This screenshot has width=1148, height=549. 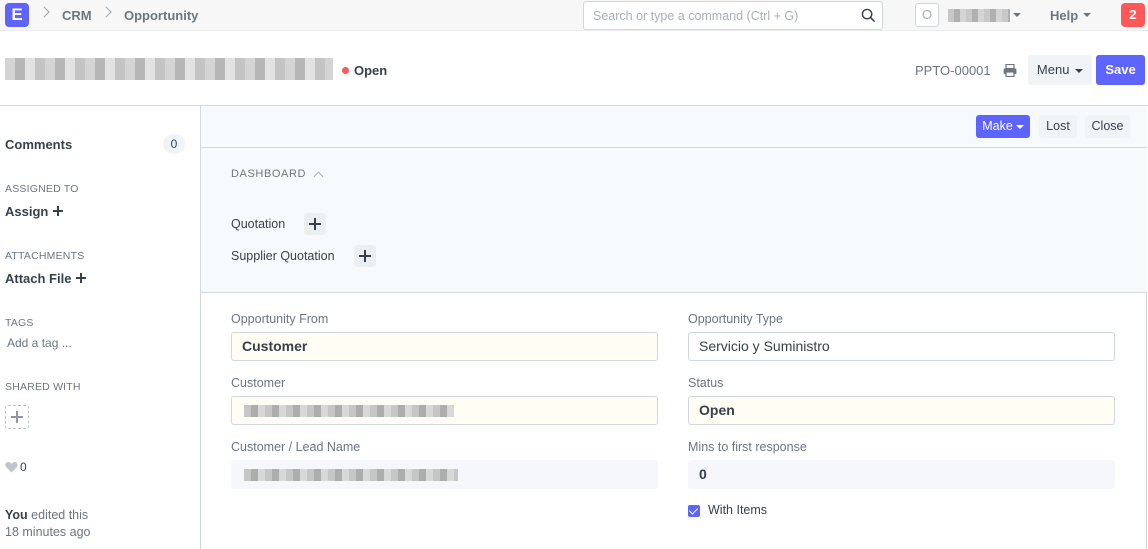 What do you see at coordinates (38, 278) in the screenshot?
I see `attach-file-label: Attach File` at bounding box center [38, 278].